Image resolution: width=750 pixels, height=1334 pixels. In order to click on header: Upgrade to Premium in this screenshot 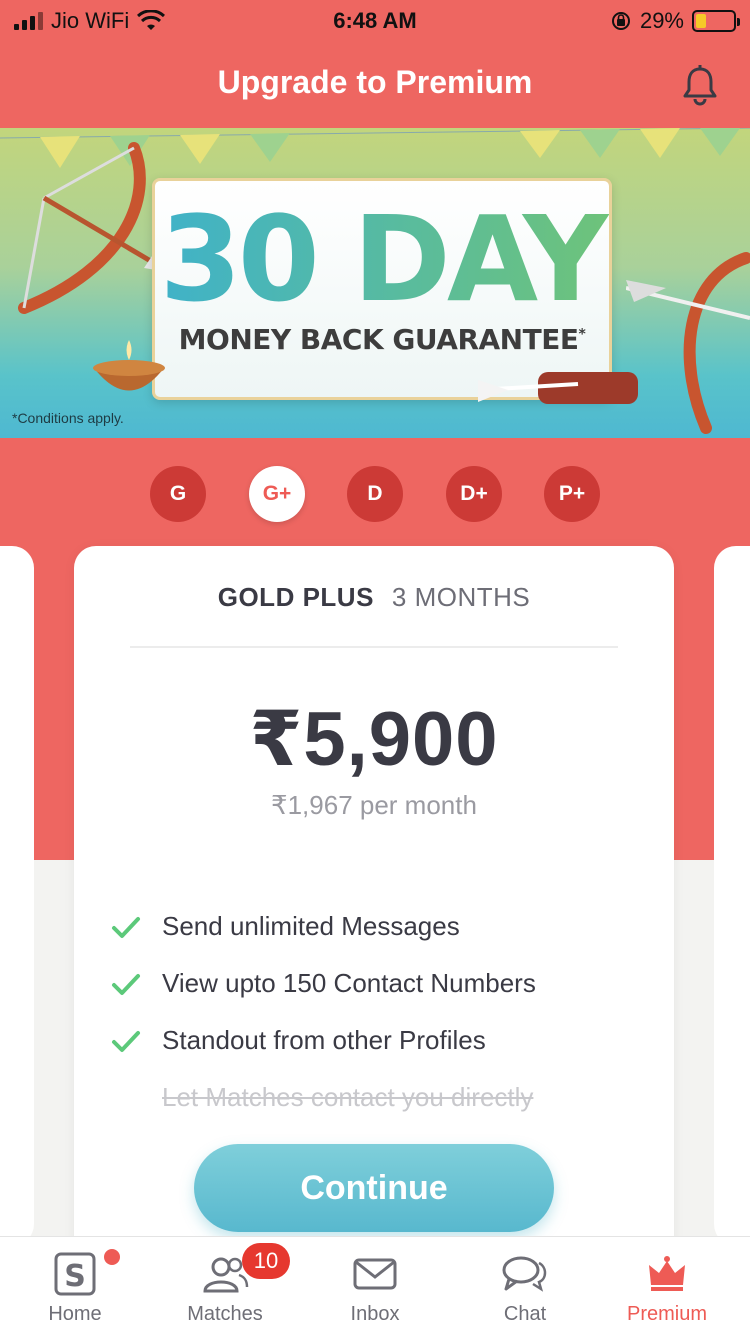, I will do `click(375, 84)`.